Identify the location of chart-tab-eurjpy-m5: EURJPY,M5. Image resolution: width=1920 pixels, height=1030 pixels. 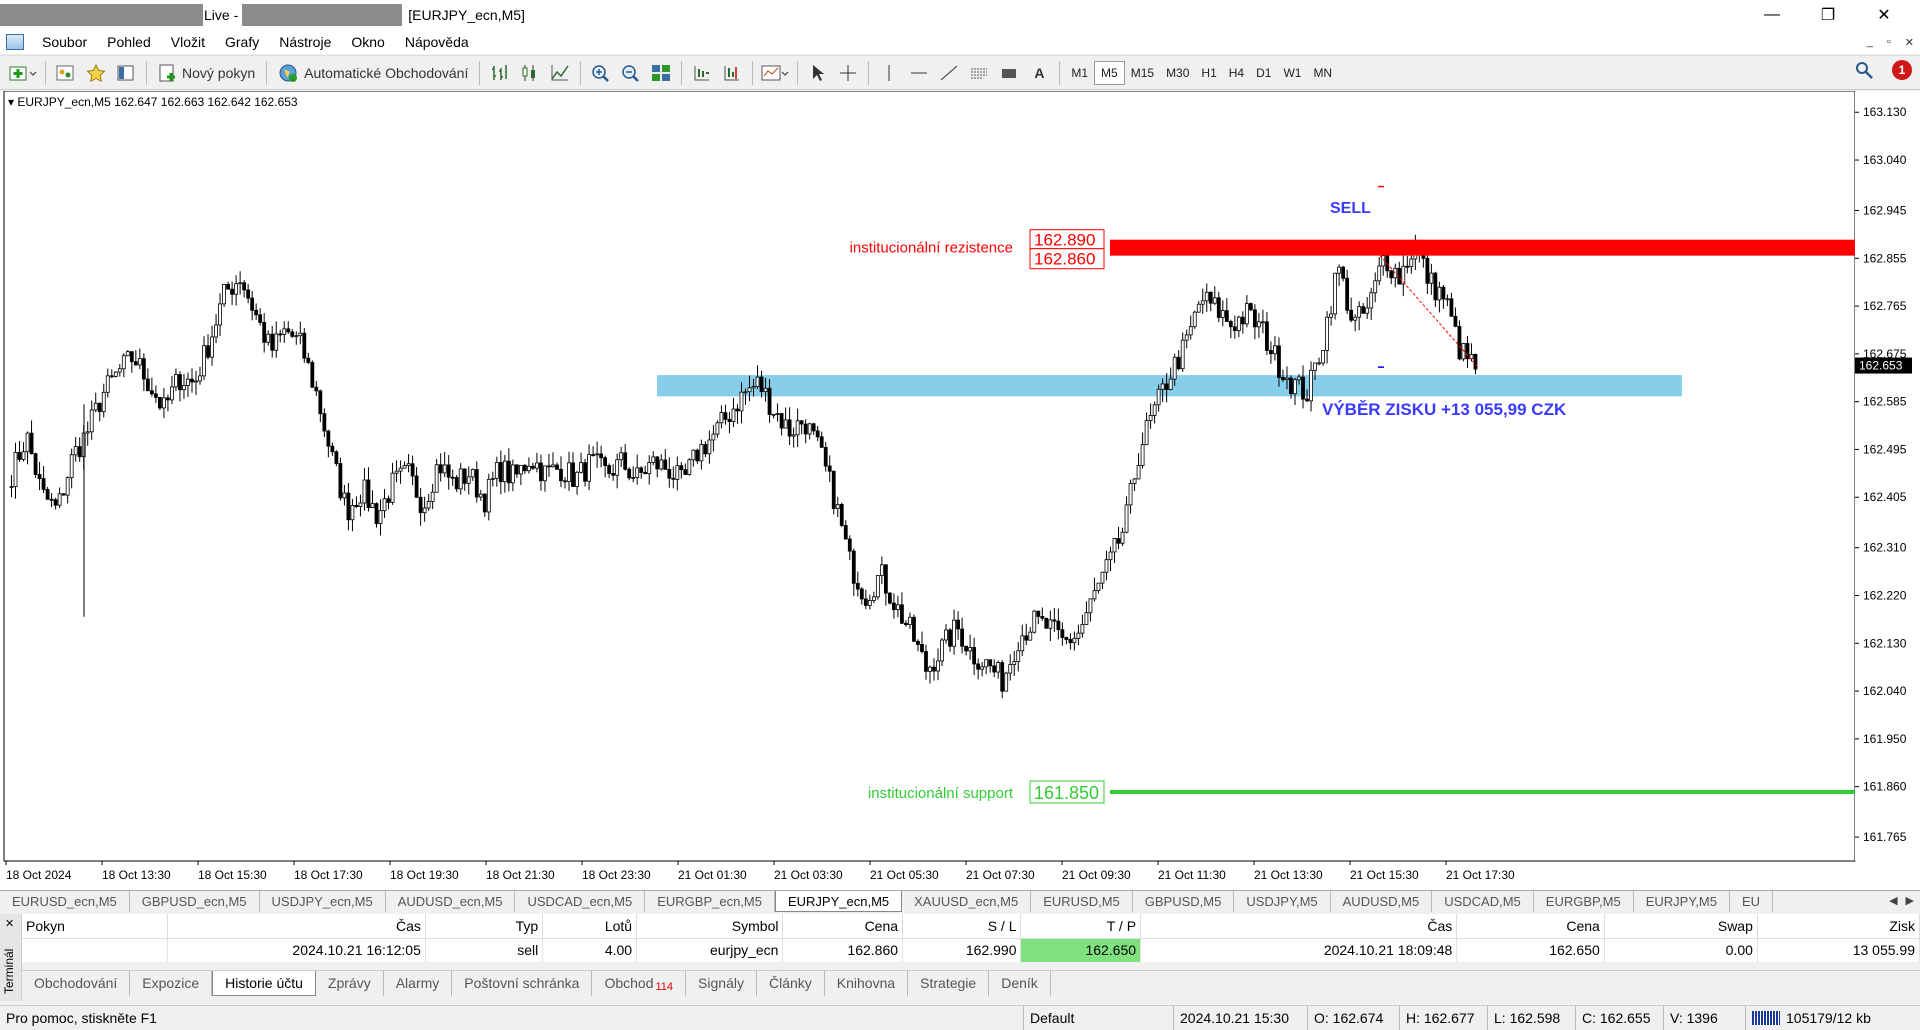
(1682, 901).